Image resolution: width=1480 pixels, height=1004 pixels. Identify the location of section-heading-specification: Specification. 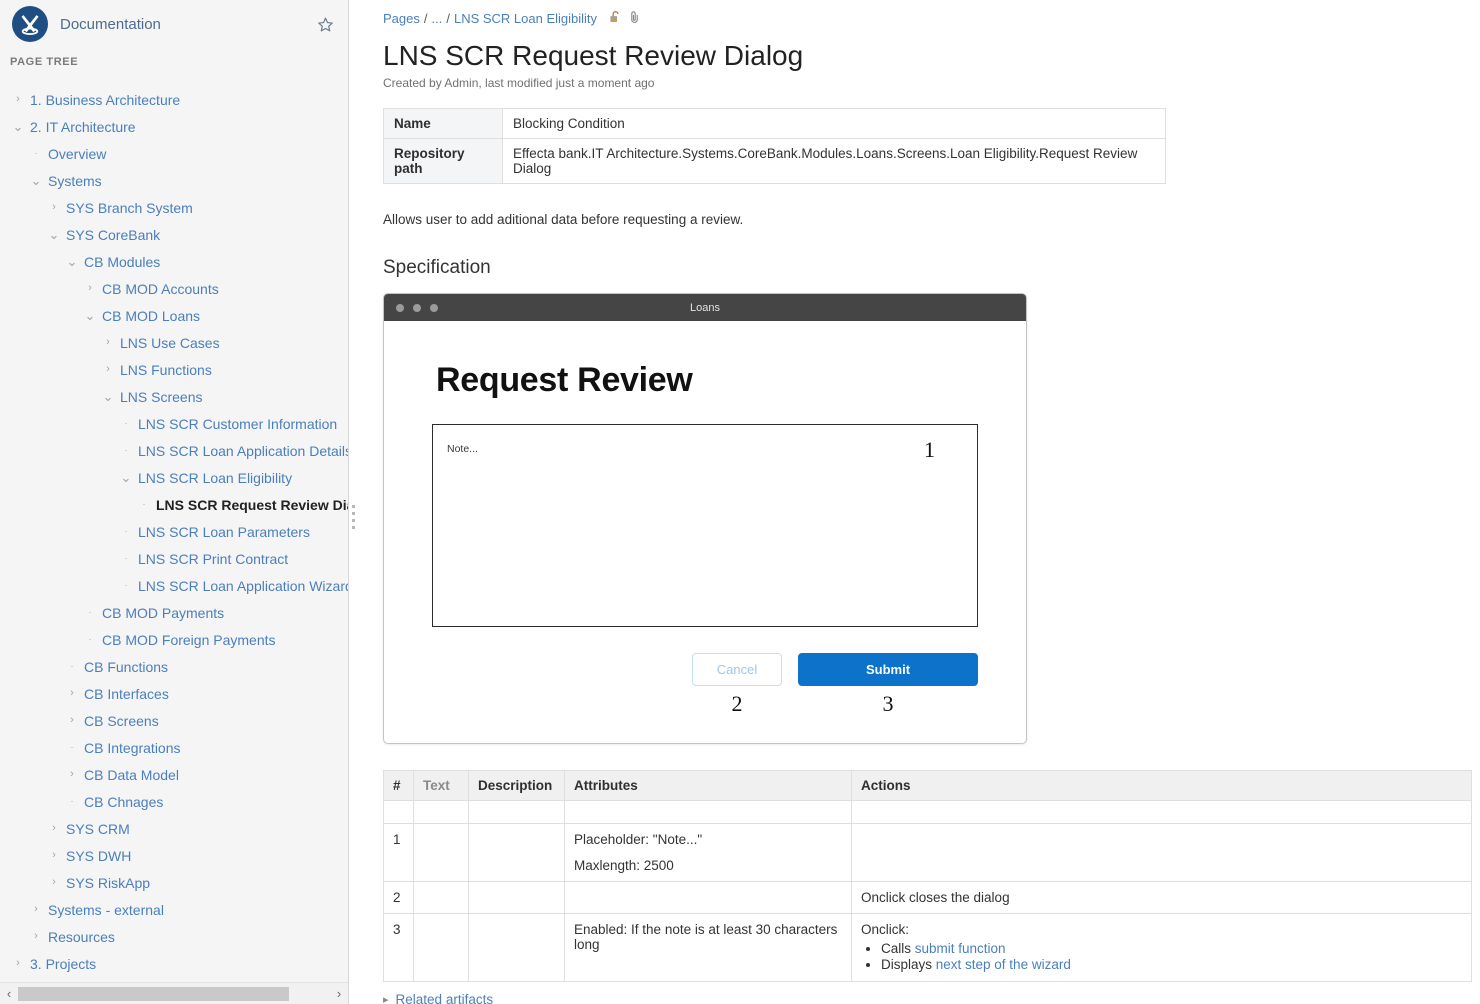
(437, 268).